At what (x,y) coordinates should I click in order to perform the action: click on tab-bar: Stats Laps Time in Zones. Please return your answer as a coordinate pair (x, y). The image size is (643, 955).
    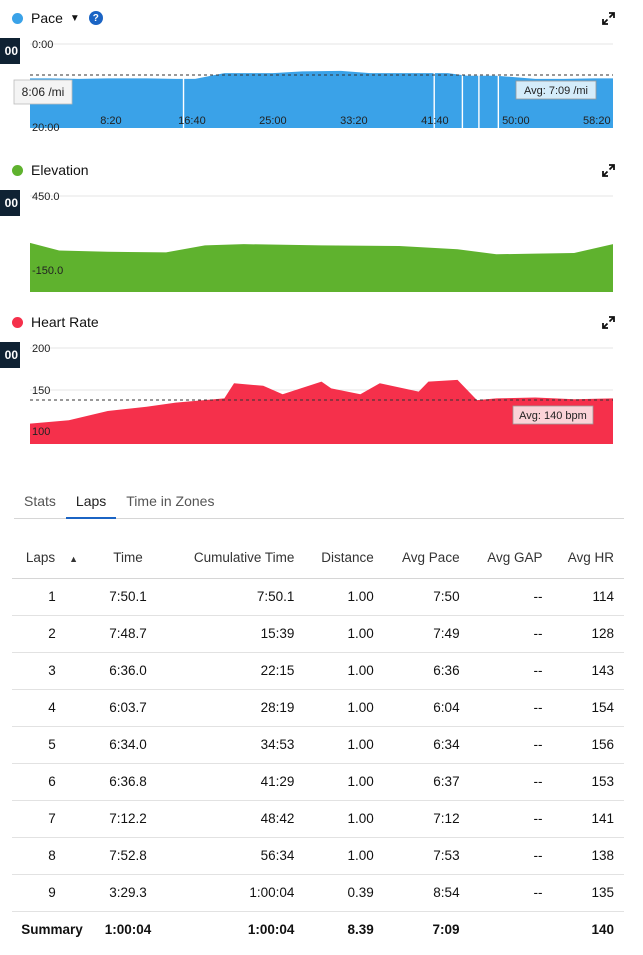
    Looking at the image, I should click on (319, 502).